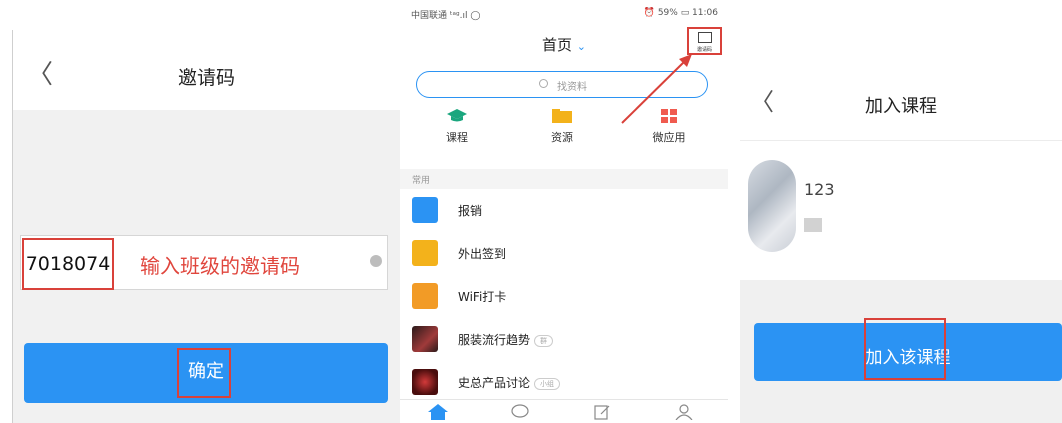 This screenshot has height=423, width=1062. Describe the element at coordinates (813, 225) in the screenshot. I see `course-meta-placeholder` at that location.